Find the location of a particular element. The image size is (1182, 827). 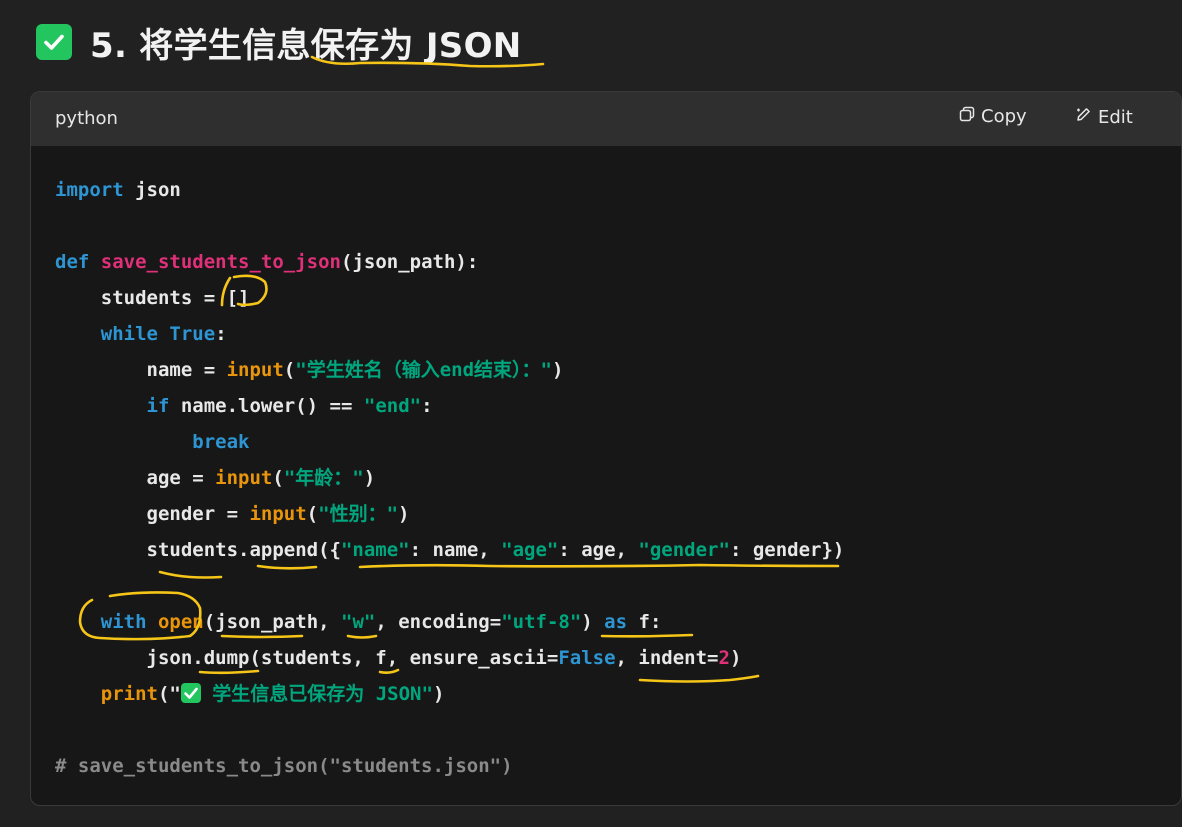

code-token: 学生信息已保存为 JSON" is located at coordinates (316, 694).